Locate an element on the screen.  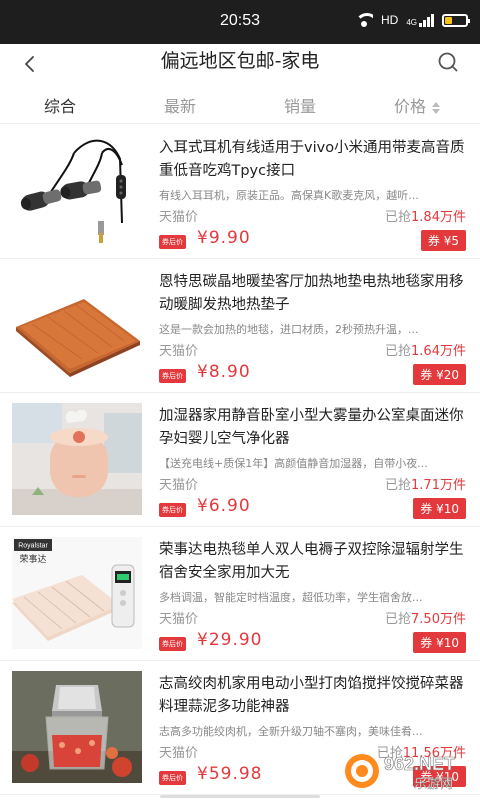
search-button is located at coordinates (448, 62).